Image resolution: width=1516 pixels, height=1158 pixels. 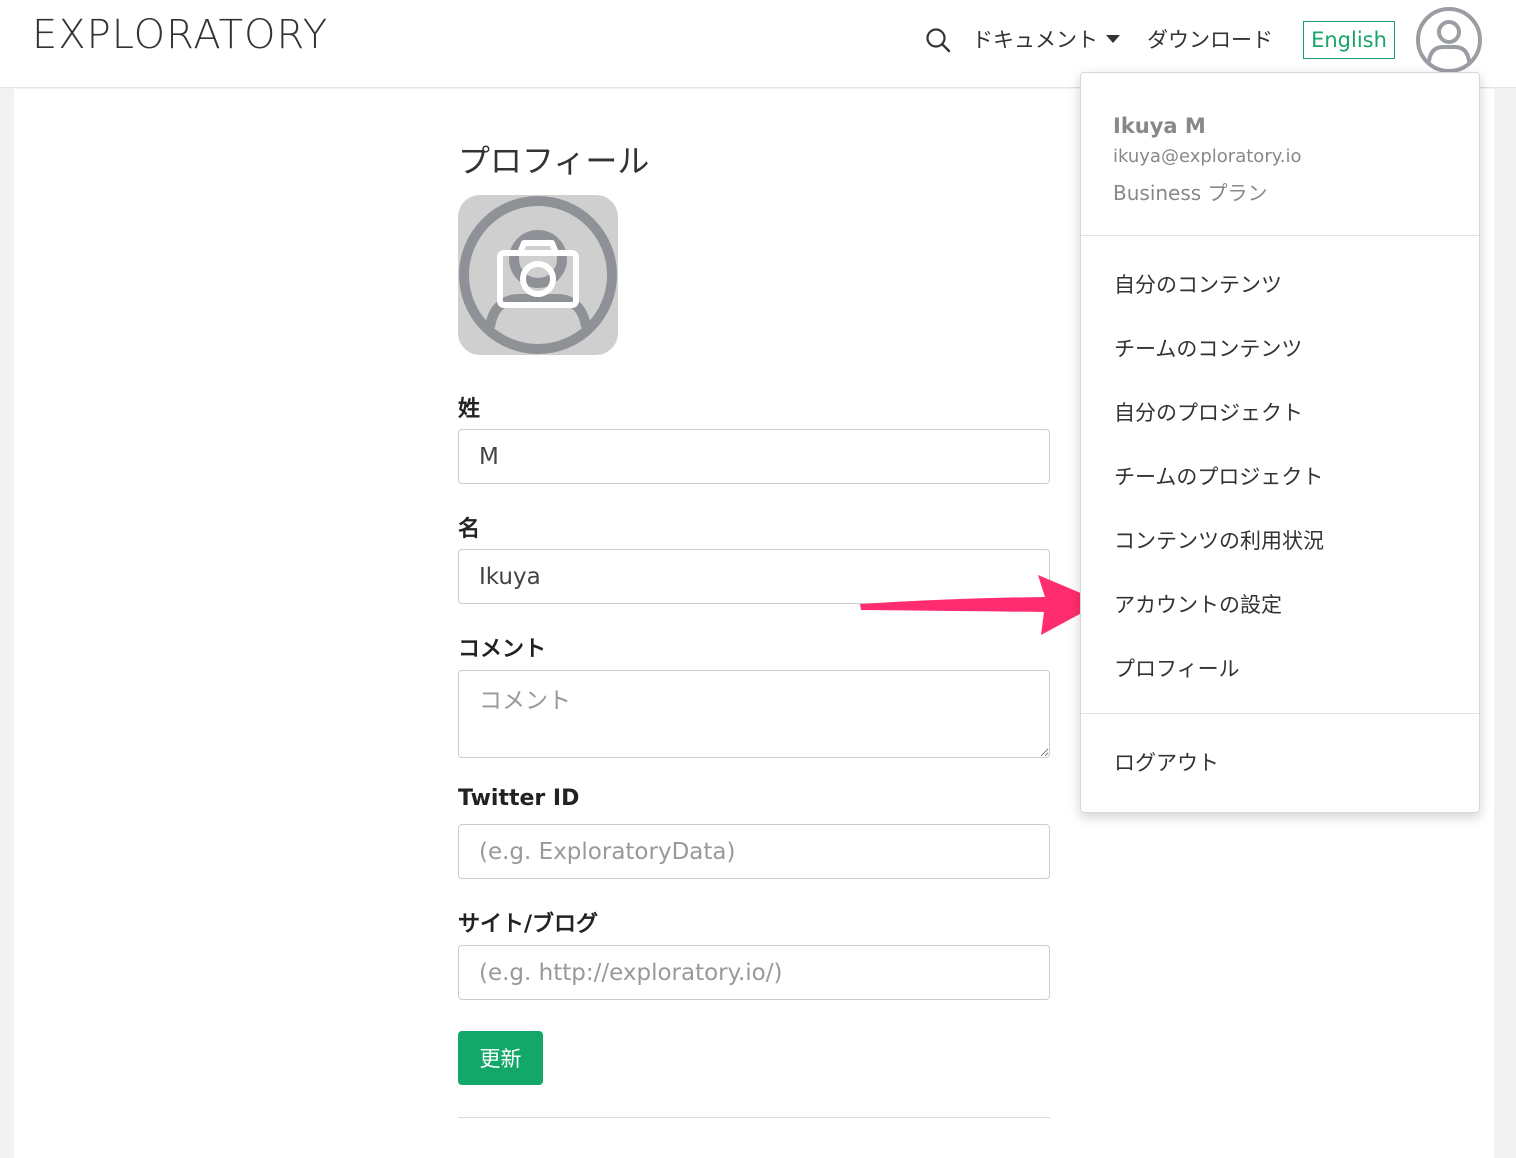 I want to click on logo: EXPLORATORY, so click(x=180, y=35).